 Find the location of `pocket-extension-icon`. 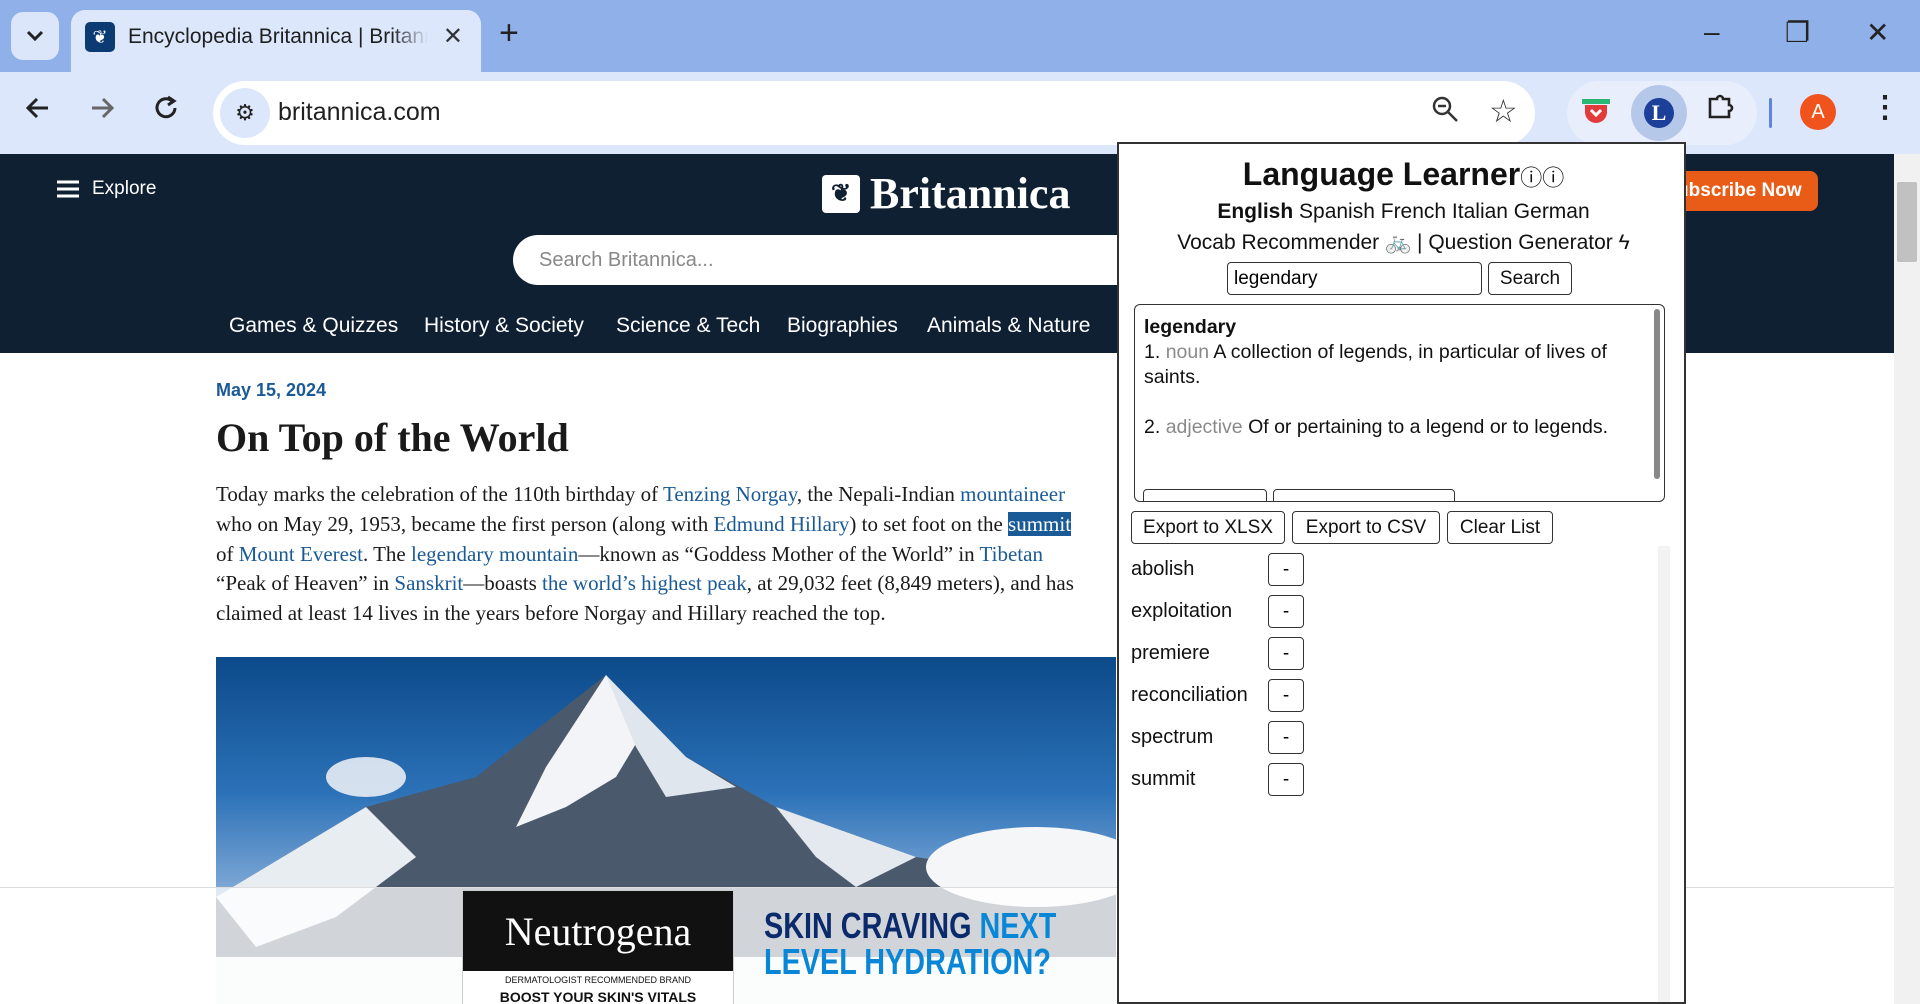

pocket-extension-icon is located at coordinates (1596, 112).